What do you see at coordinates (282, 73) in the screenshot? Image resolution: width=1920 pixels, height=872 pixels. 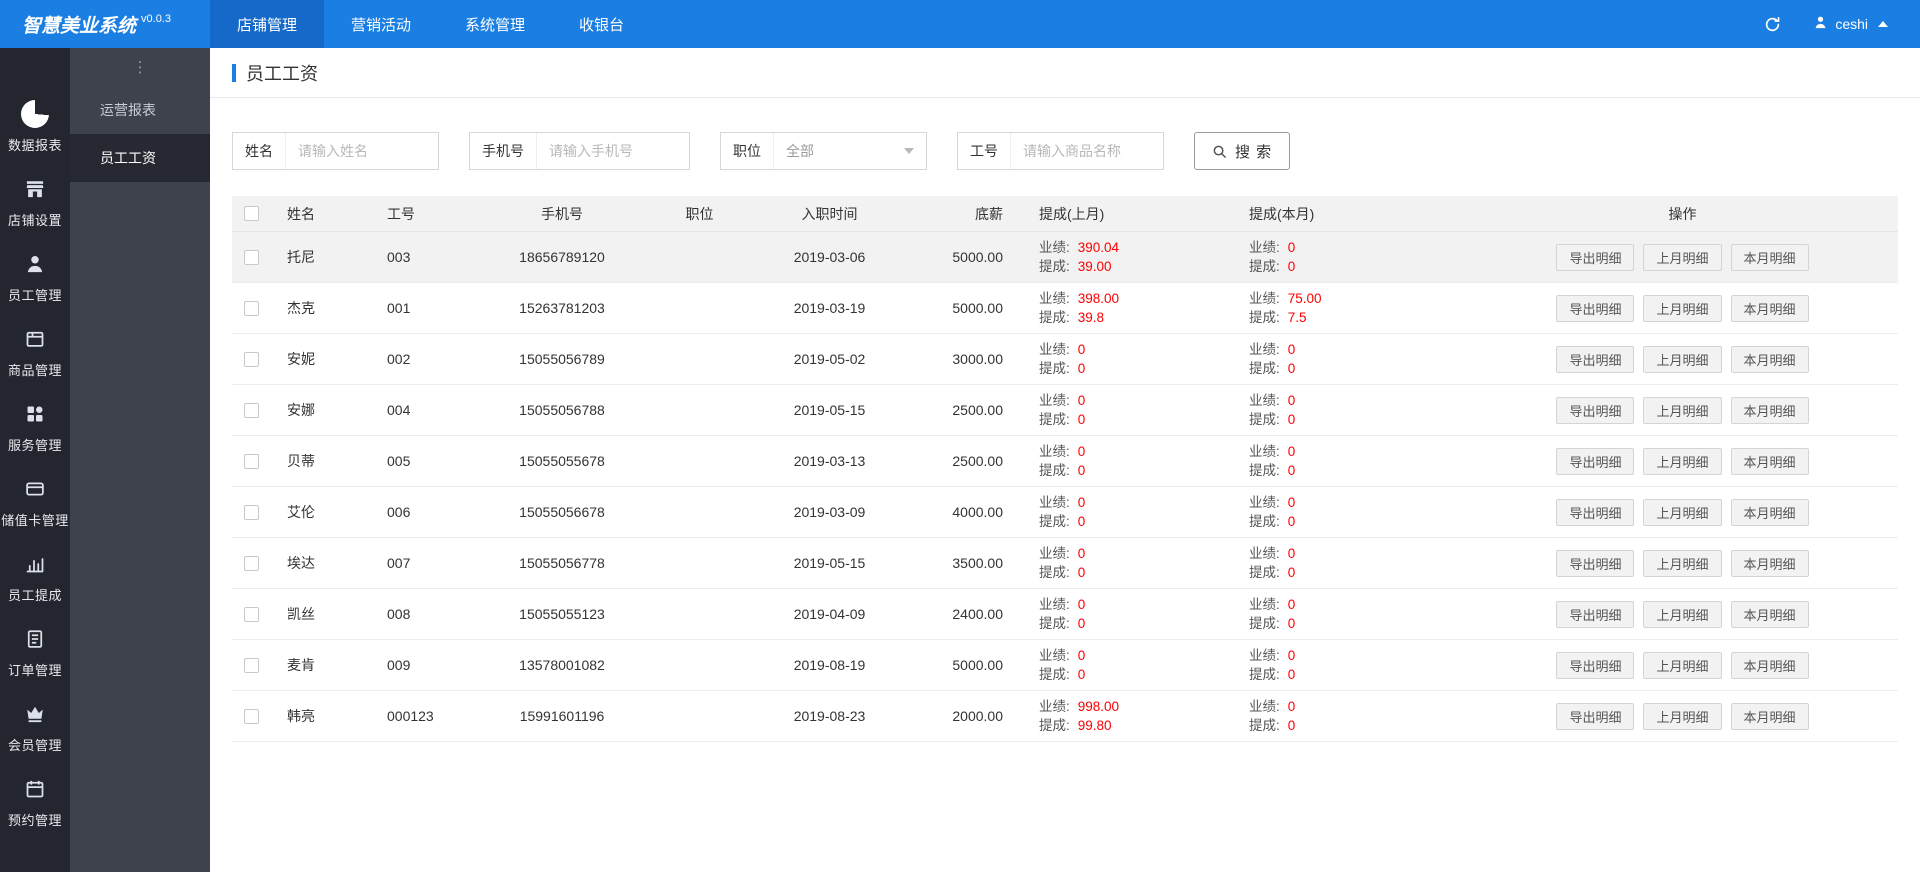 I see `page-title: 员工工资` at bounding box center [282, 73].